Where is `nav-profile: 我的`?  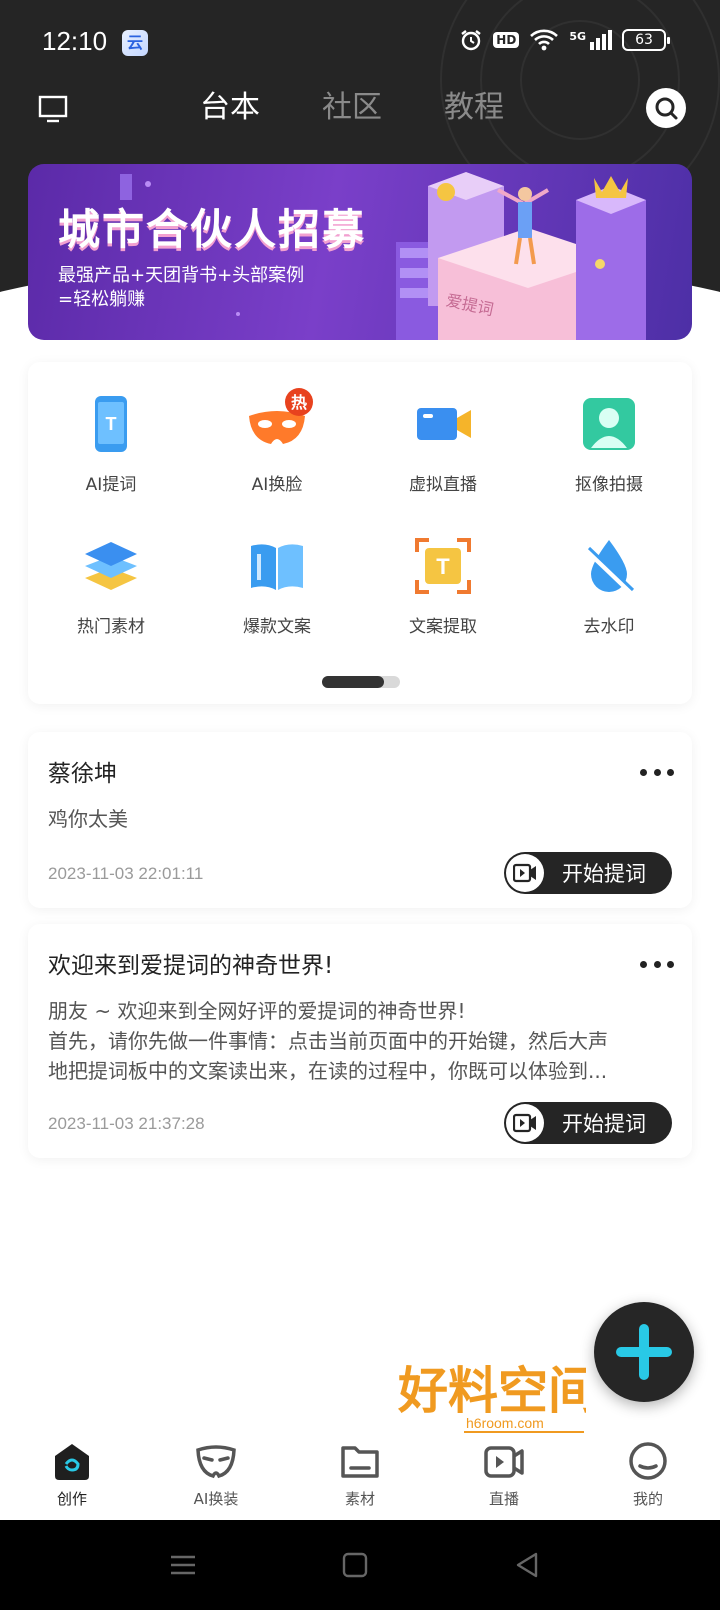 nav-profile: 我的 is located at coordinates (648, 1477).